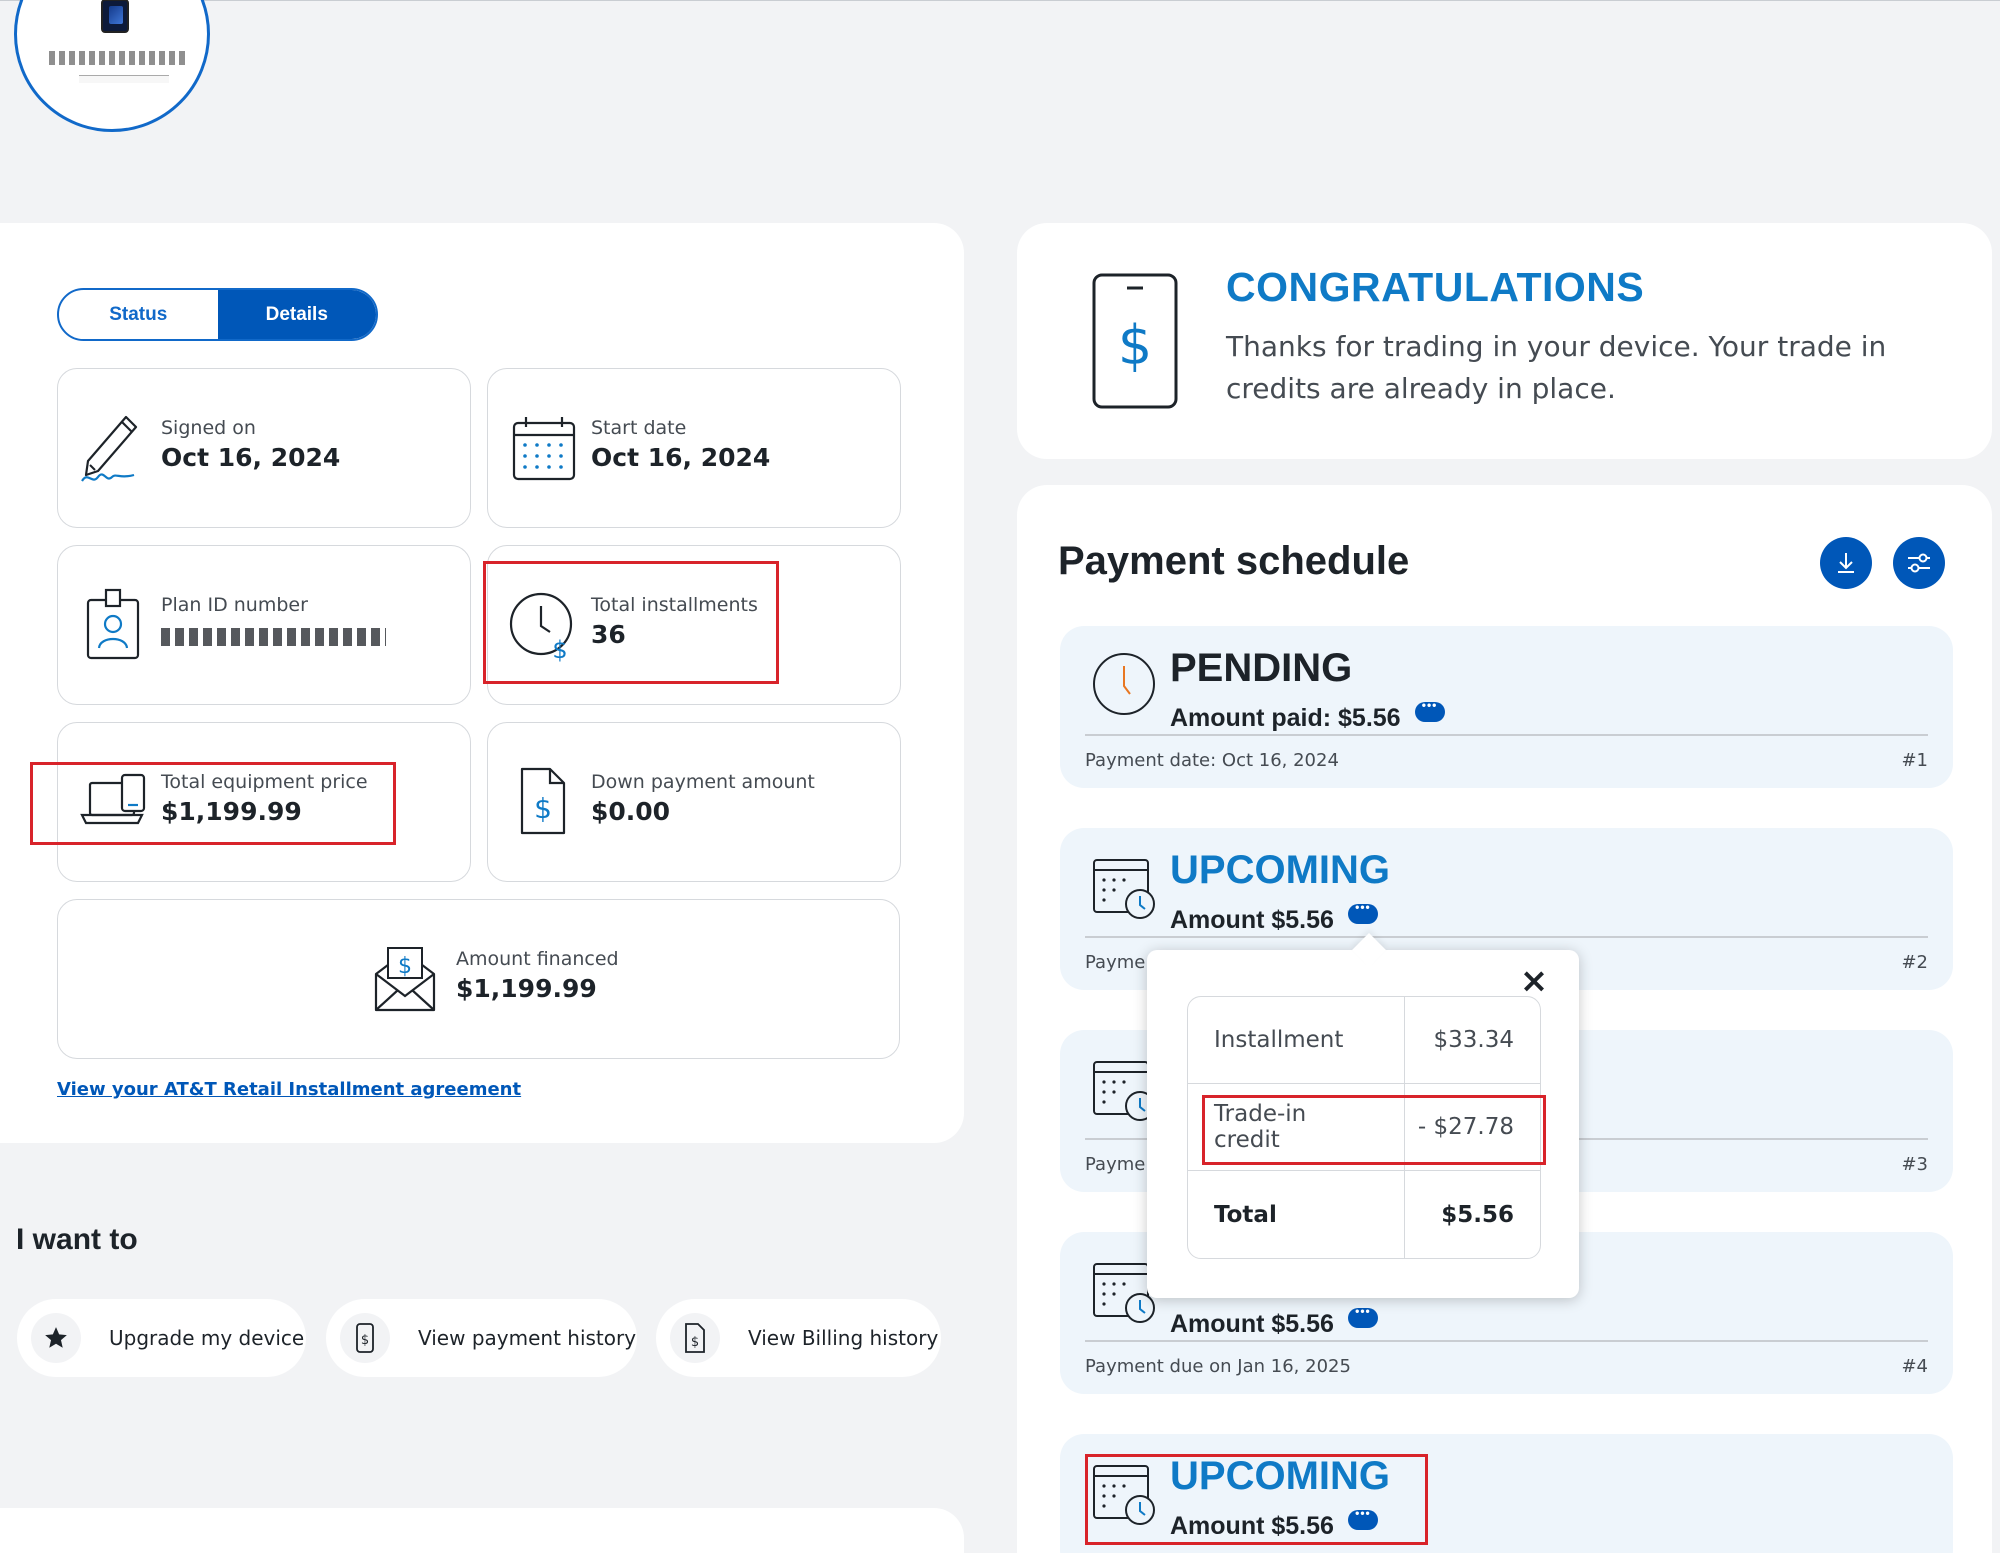 This screenshot has height=1553, width=2000. Describe the element at coordinates (1124, 684) in the screenshot. I see `clock-icon` at that location.